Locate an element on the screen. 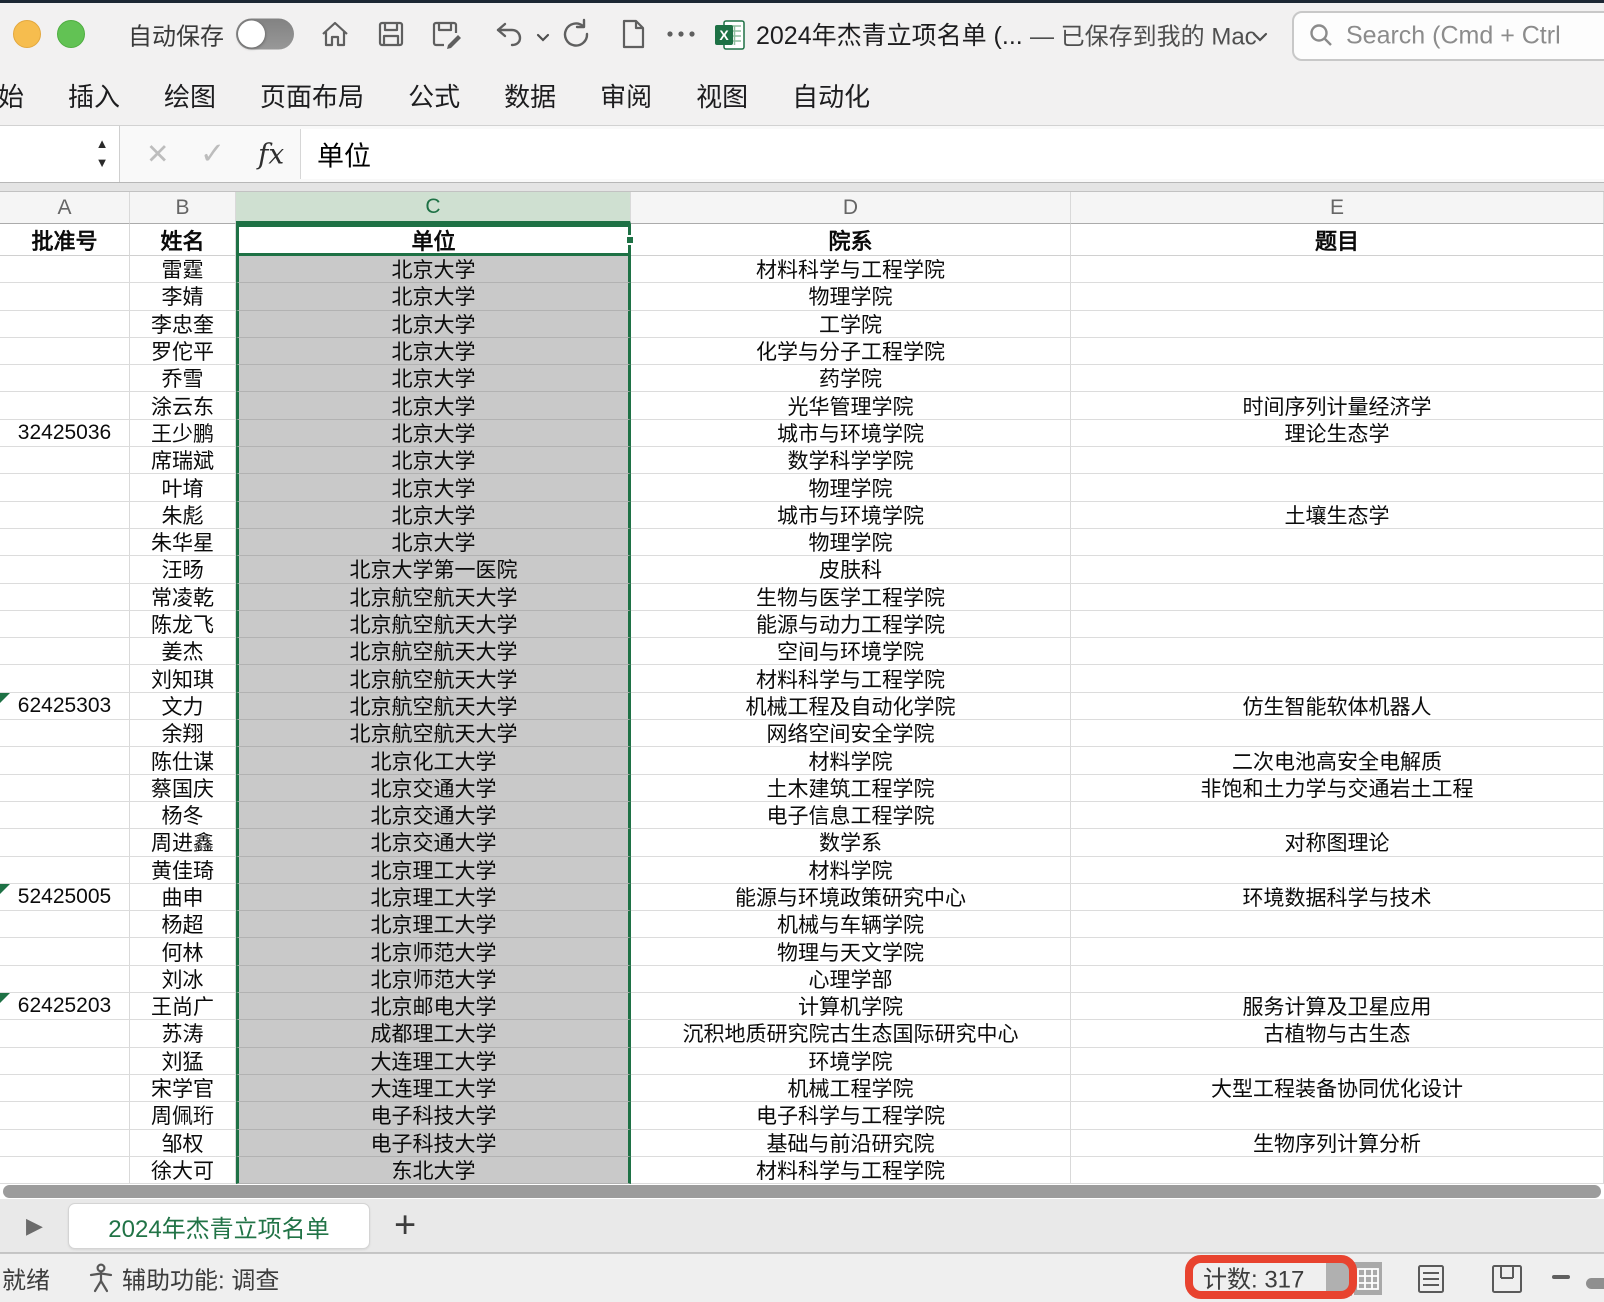  cell-name: 李婧 is located at coordinates (183, 297).